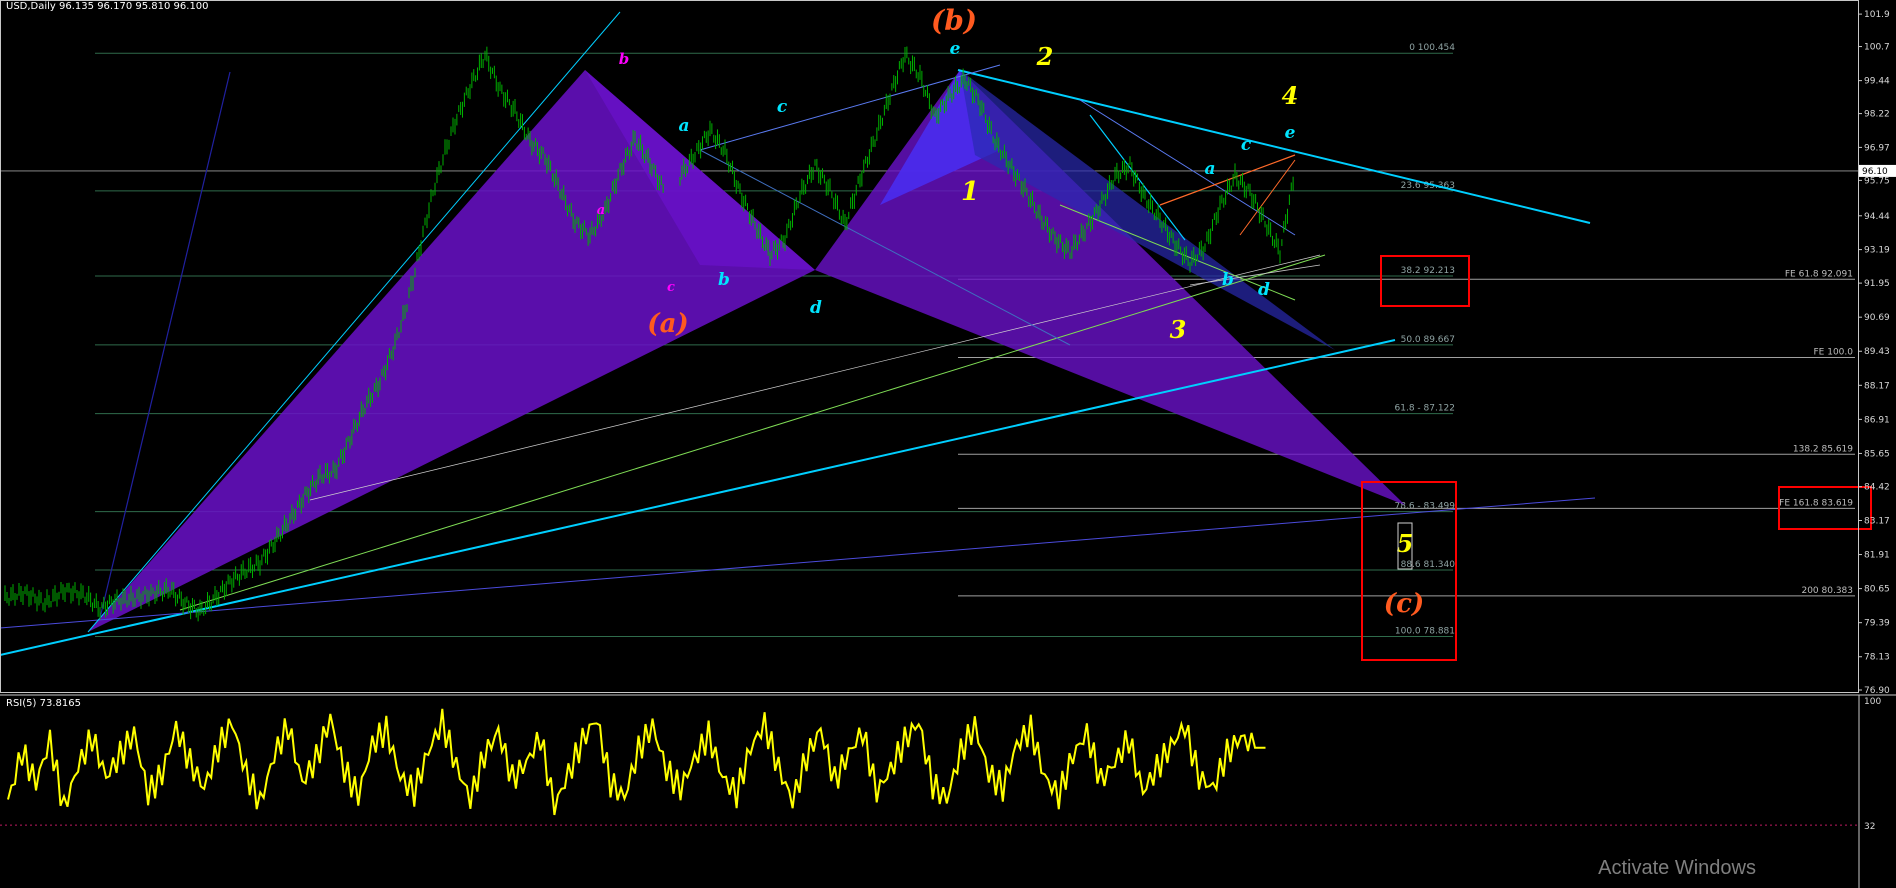  Describe the element at coordinates (1877, 82) in the screenshot. I see `y-tick-label: 99.44` at that location.